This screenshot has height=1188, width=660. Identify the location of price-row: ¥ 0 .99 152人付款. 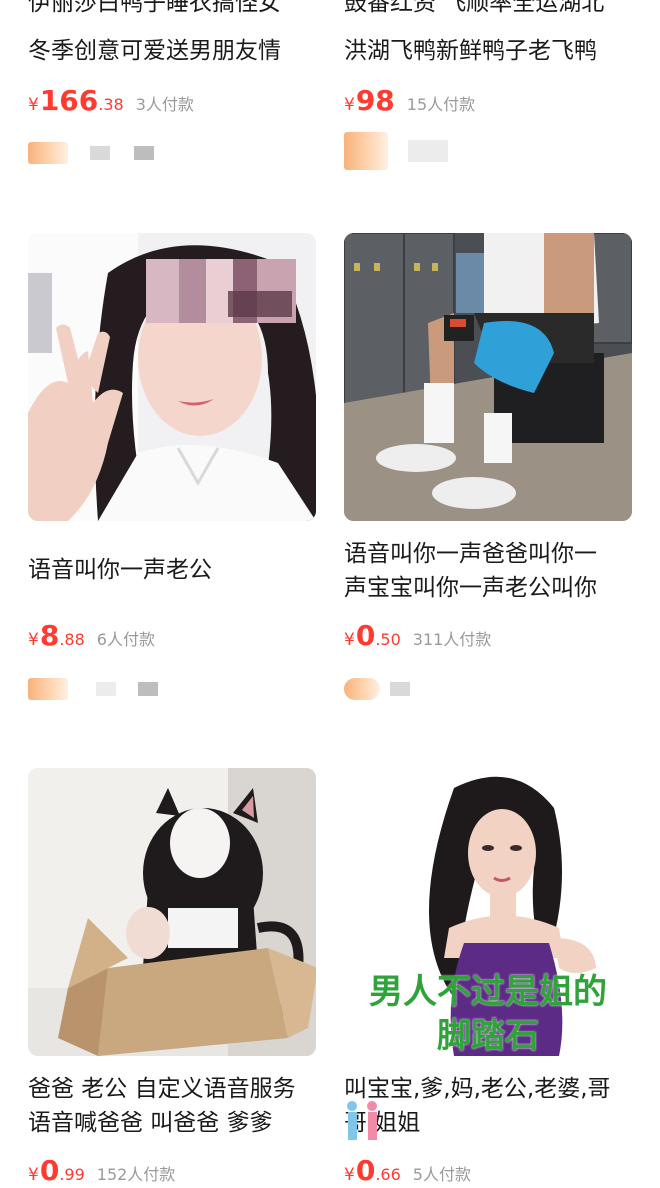
(101, 1171).